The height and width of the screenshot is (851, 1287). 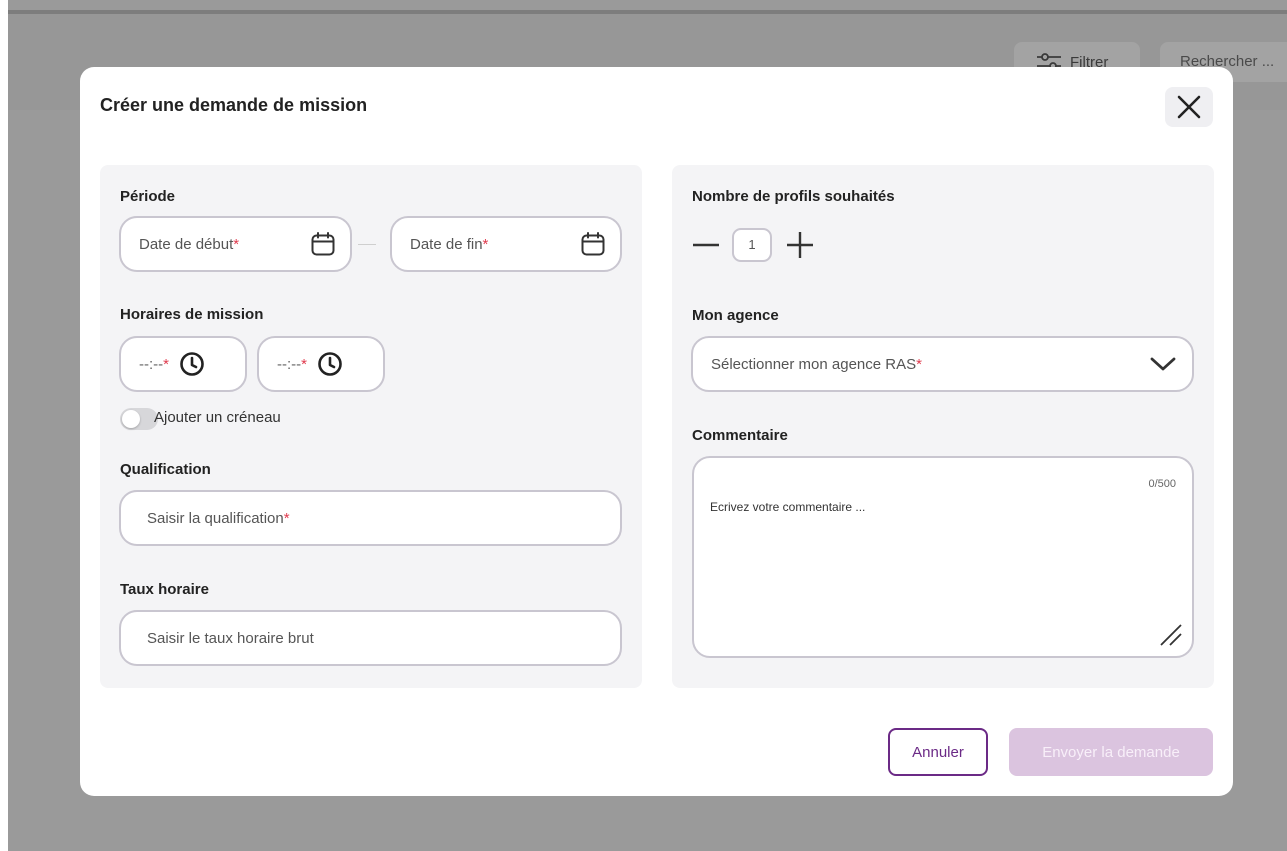 I want to click on close-icon, so click(x=1189, y=107).